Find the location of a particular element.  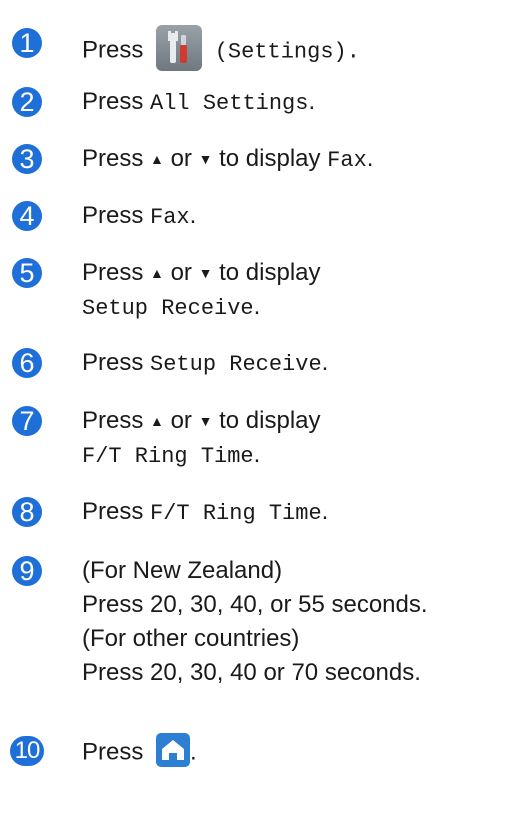

step-text: Press ▲ or ▼ to display Fax. is located at coordinates (227, 160).